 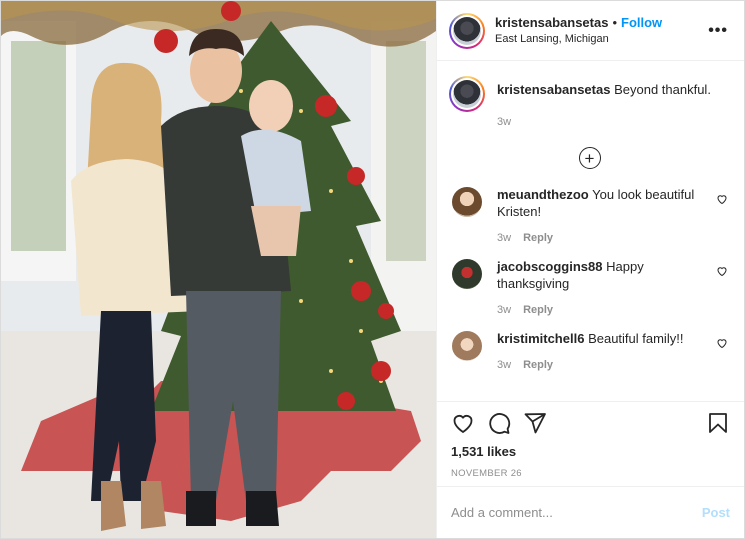 What do you see at coordinates (718, 31) in the screenshot?
I see `more-options-icon: •••` at bounding box center [718, 31].